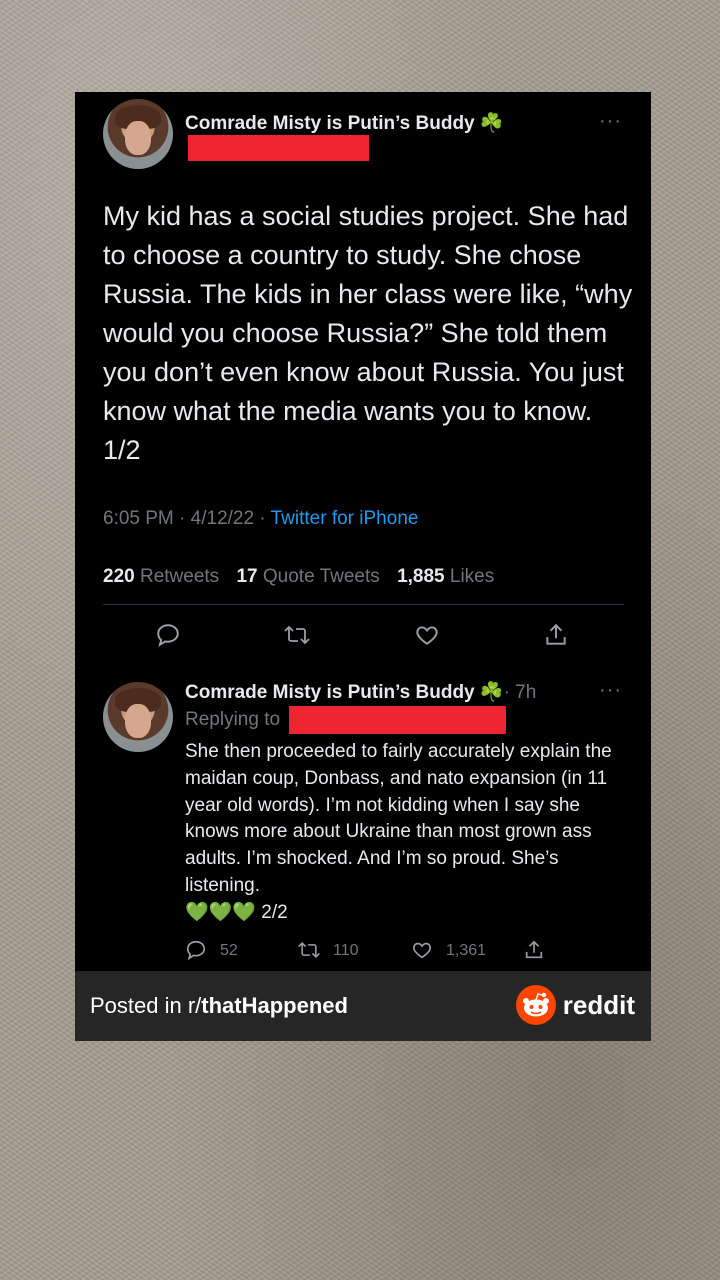 The width and height of the screenshot is (720, 1280). What do you see at coordinates (345, 518) in the screenshot?
I see `tweet-source: Twitter for iPhone` at bounding box center [345, 518].